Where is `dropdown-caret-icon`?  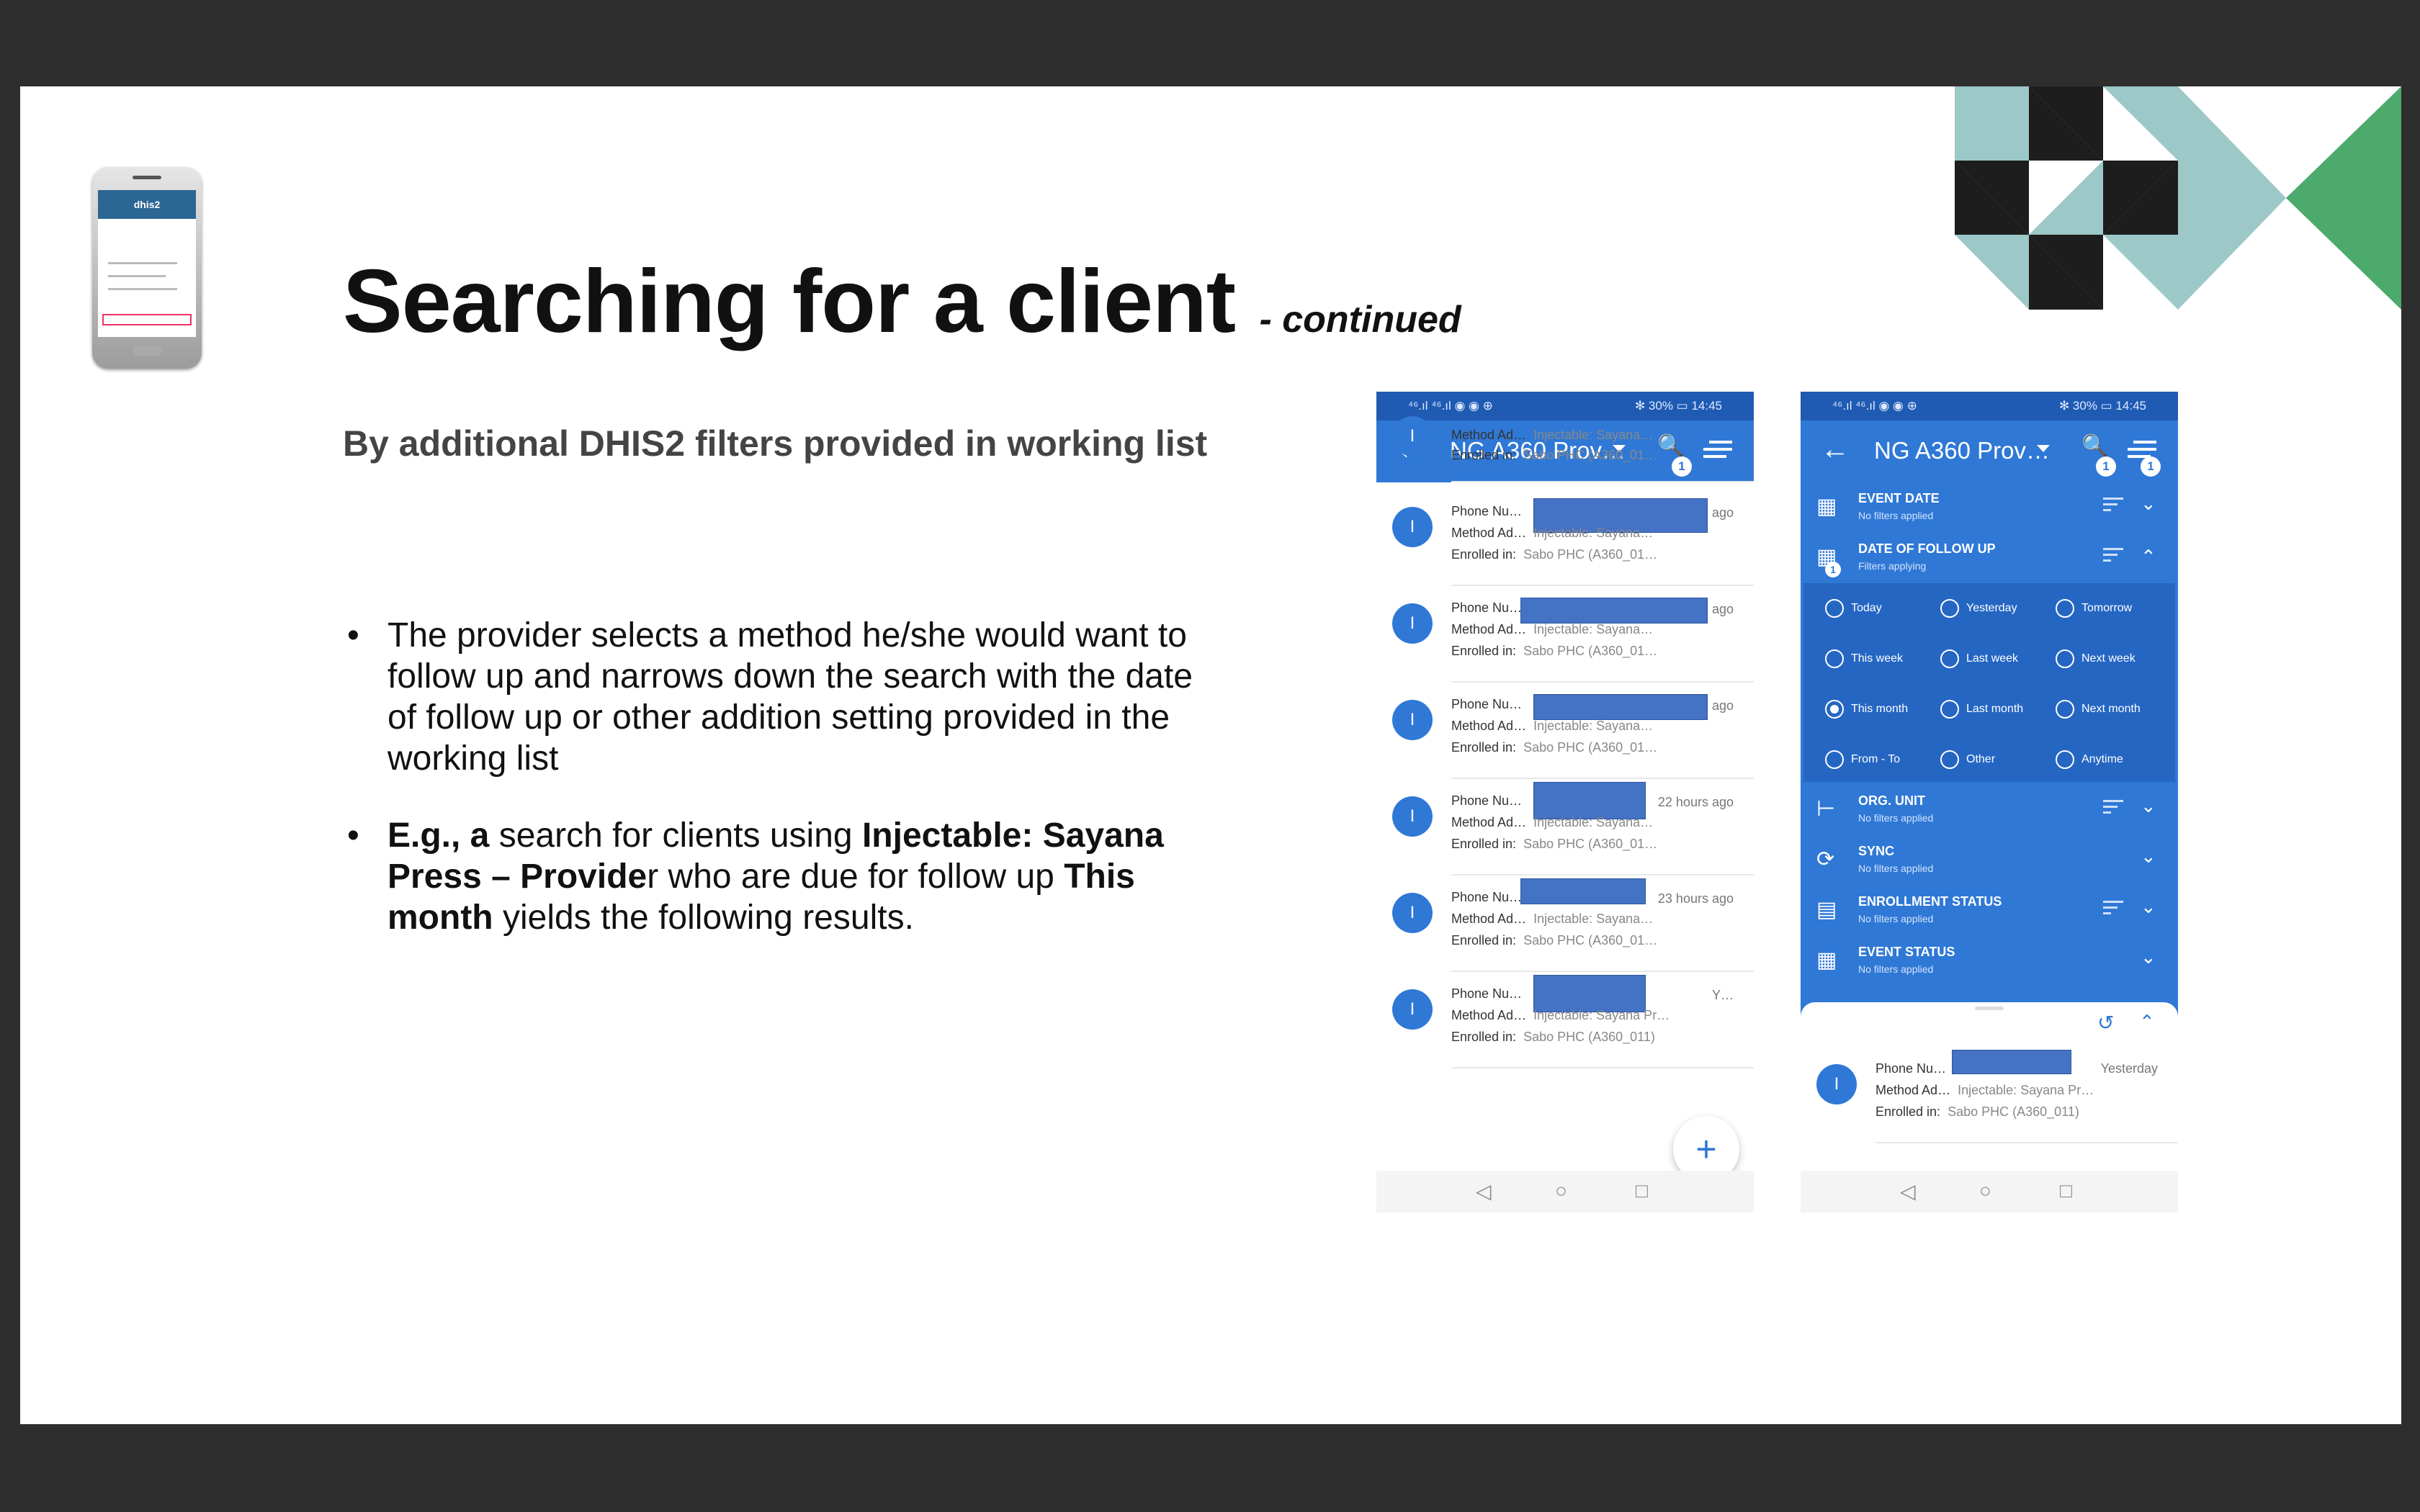 dropdown-caret-icon is located at coordinates (2043, 448).